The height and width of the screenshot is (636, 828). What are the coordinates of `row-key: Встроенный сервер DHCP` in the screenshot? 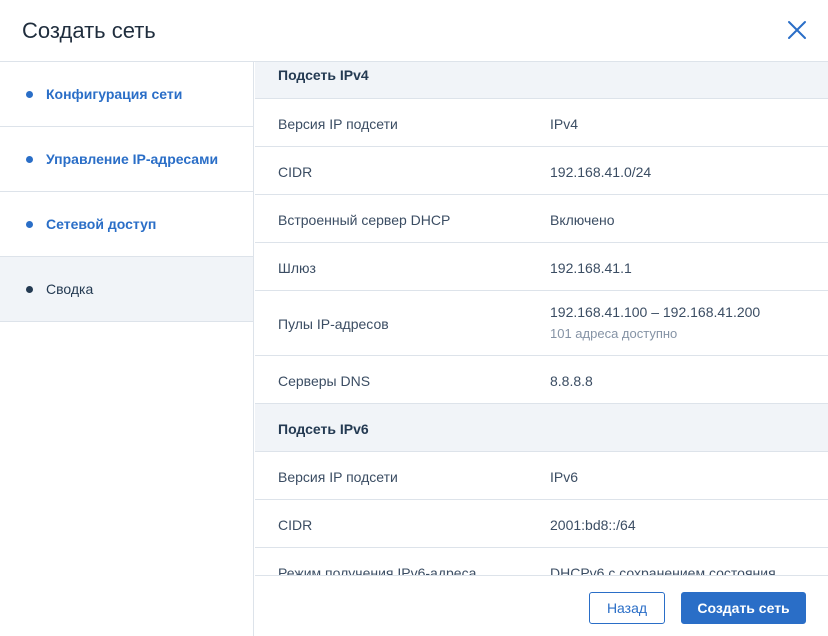 It's located at (364, 220).